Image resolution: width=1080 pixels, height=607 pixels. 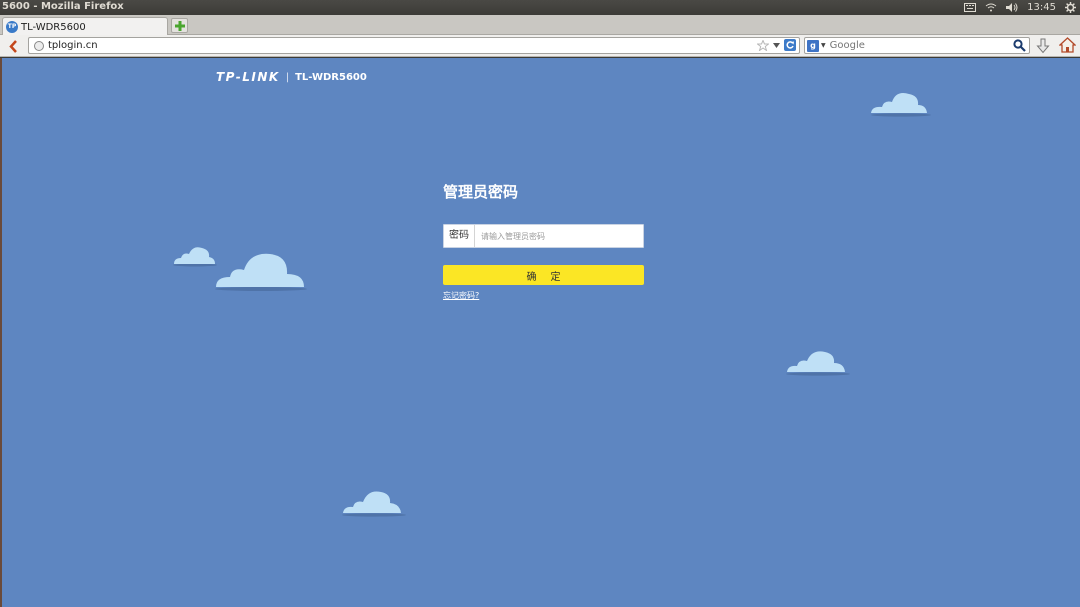 I want to click on keyboard-icon, so click(x=970, y=7).